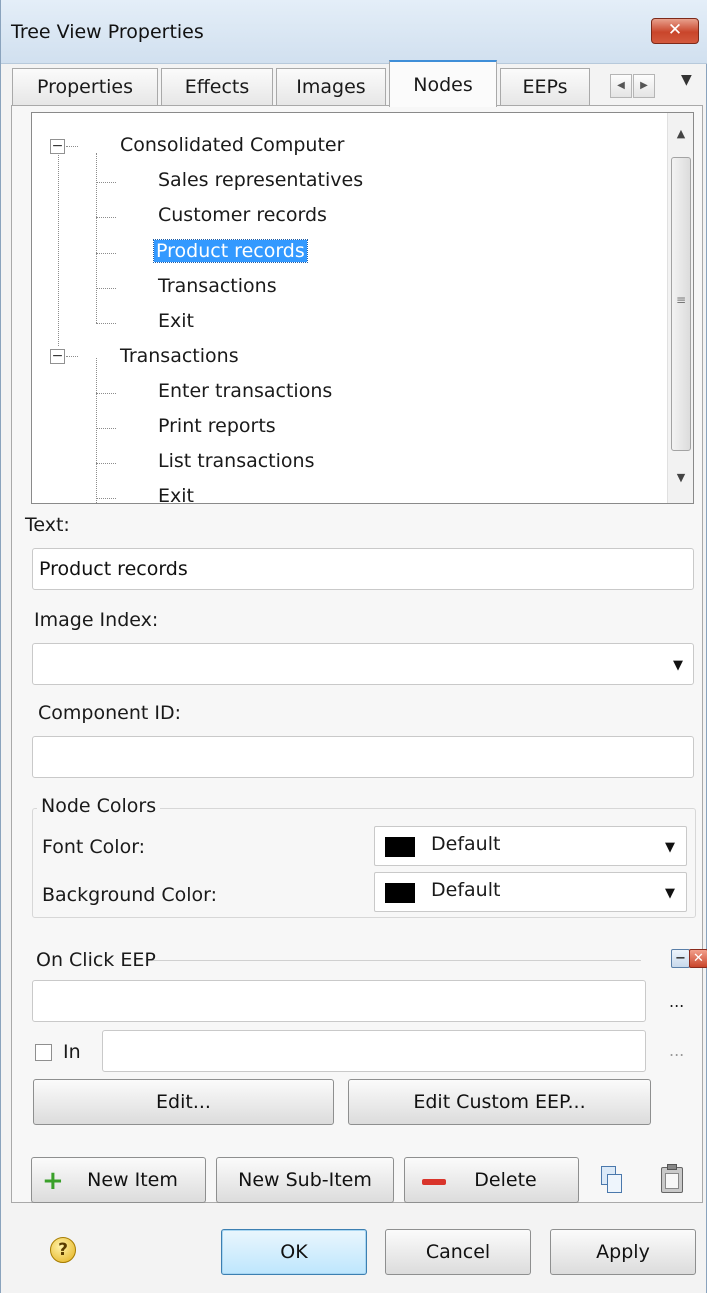 Image resolution: width=707 pixels, height=1293 pixels. I want to click on image-index-label: Image Index:, so click(96, 620).